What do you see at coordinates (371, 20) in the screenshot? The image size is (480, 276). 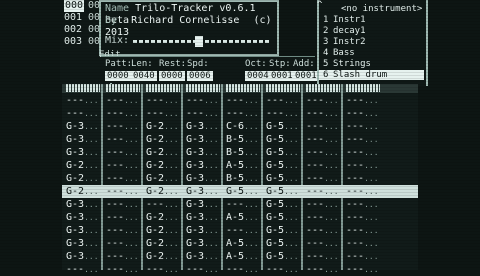 I see `instrument-item: 1 Instr1` at bounding box center [371, 20].